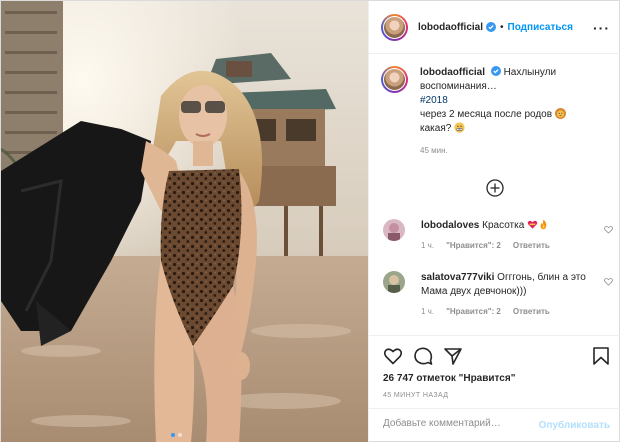  What do you see at coordinates (173, 435) in the screenshot?
I see `carousel-dot-active` at bounding box center [173, 435].